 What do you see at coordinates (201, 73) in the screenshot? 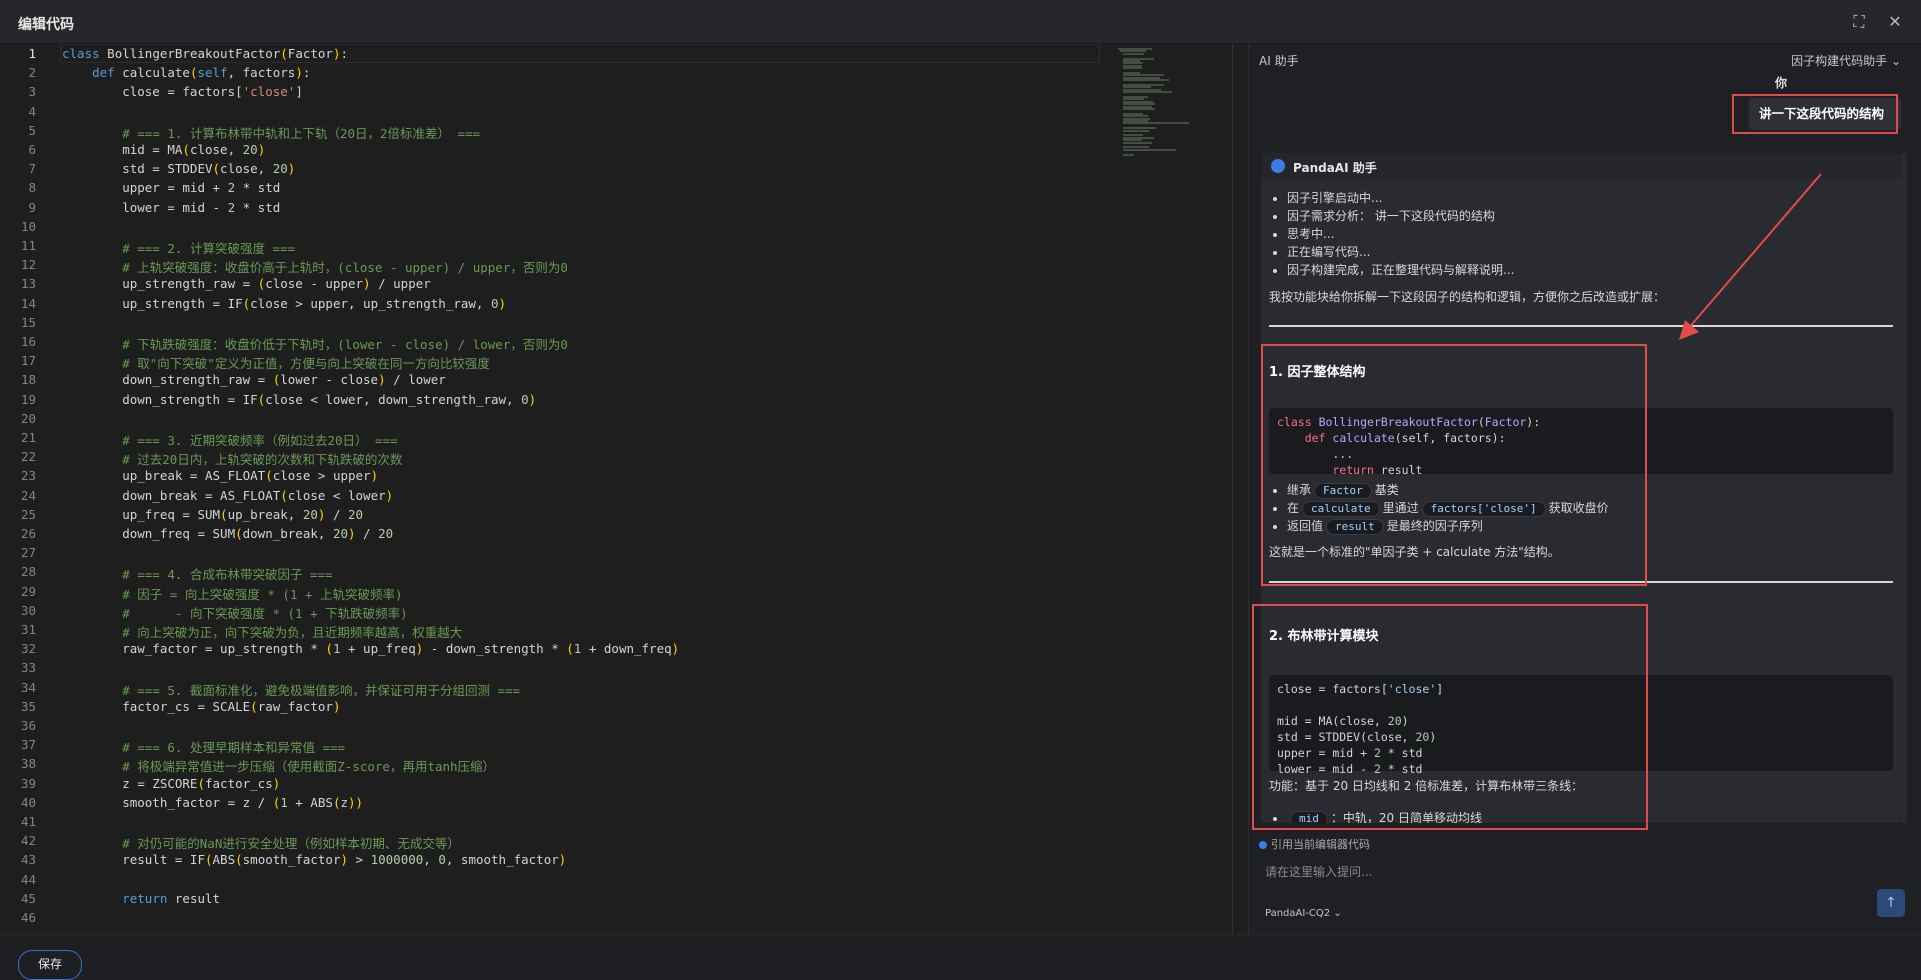
I see `code-line: def calculate(self, factors):` at bounding box center [201, 73].